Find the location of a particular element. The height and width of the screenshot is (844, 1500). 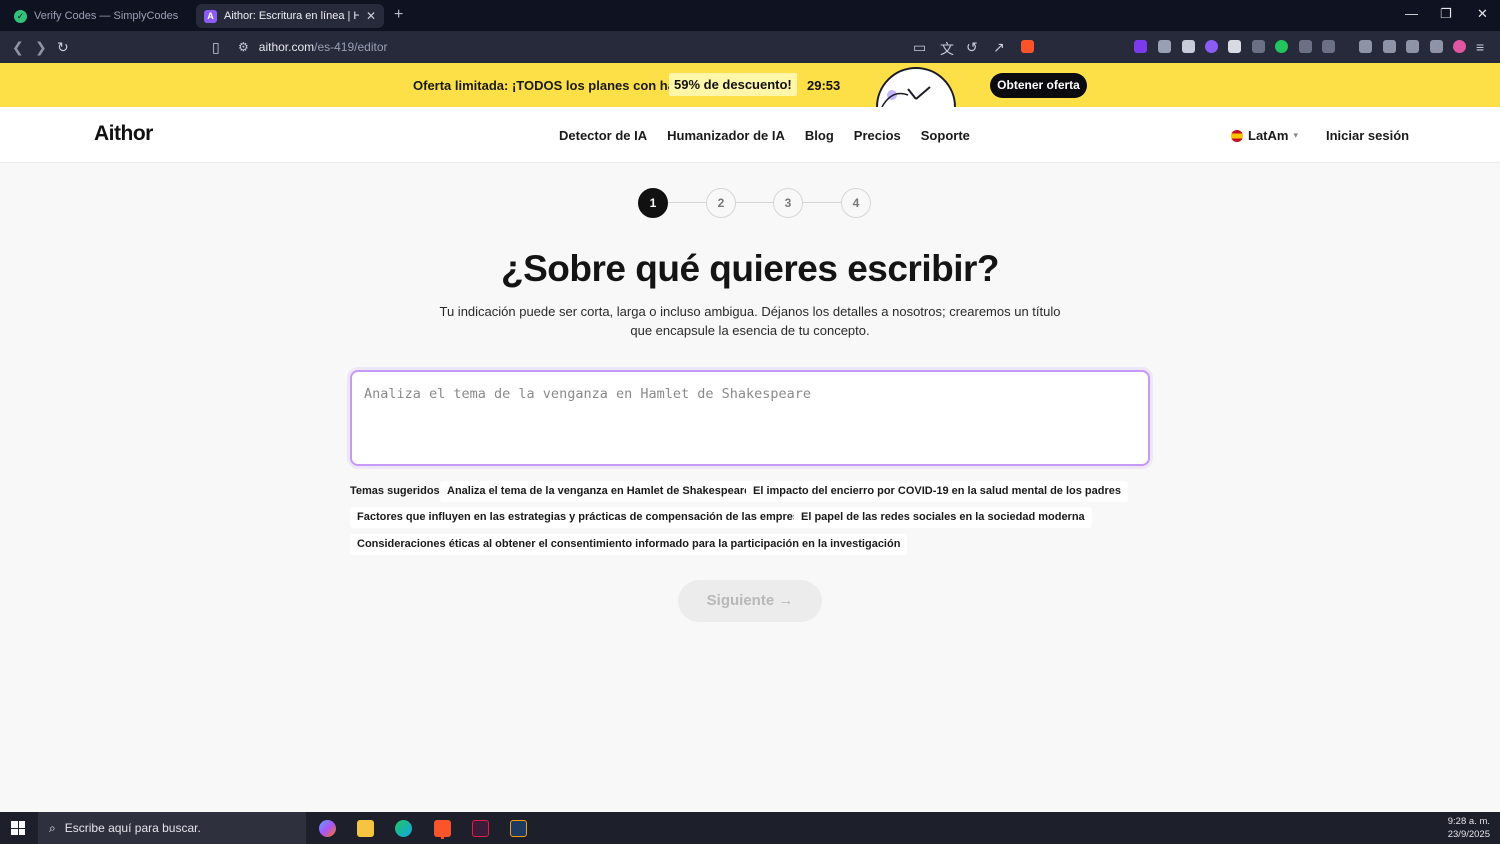

step-3: 3 is located at coordinates (788, 203).